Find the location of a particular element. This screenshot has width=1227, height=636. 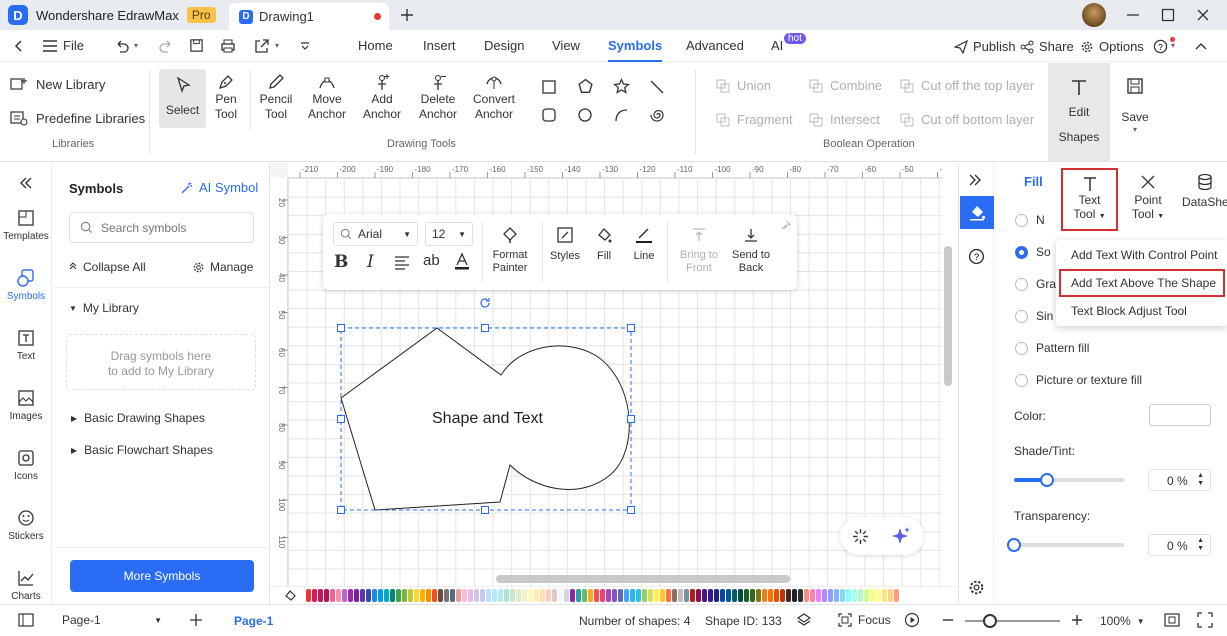

help-dropdown-icon: ▾ is located at coordinates (1173, 45).